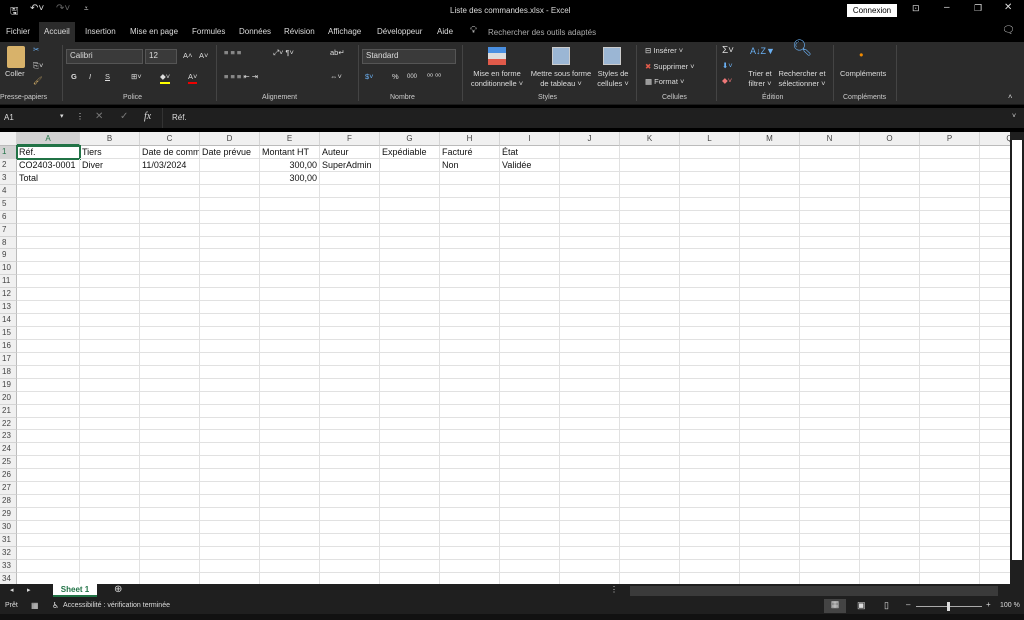  What do you see at coordinates (48, 152) in the screenshot?
I see `cell: Réf.` at bounding box center [48, 152].